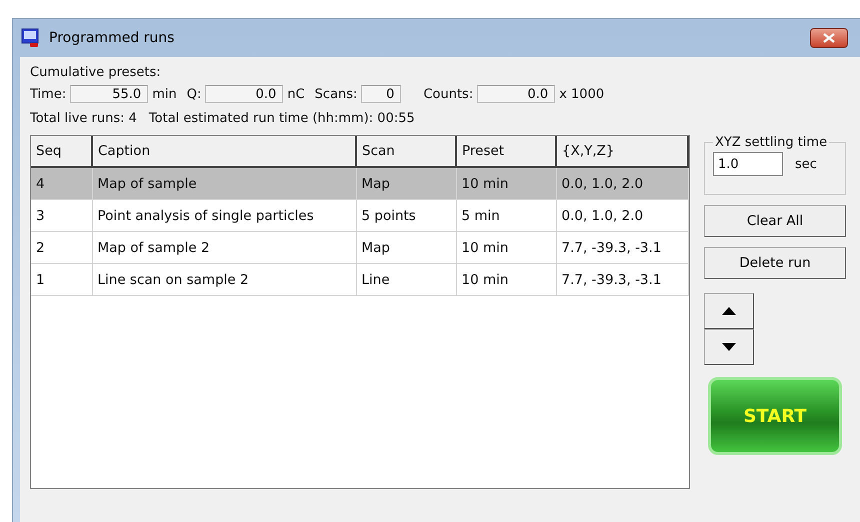  I want to click on table-cell: 4, so click(61, 183).